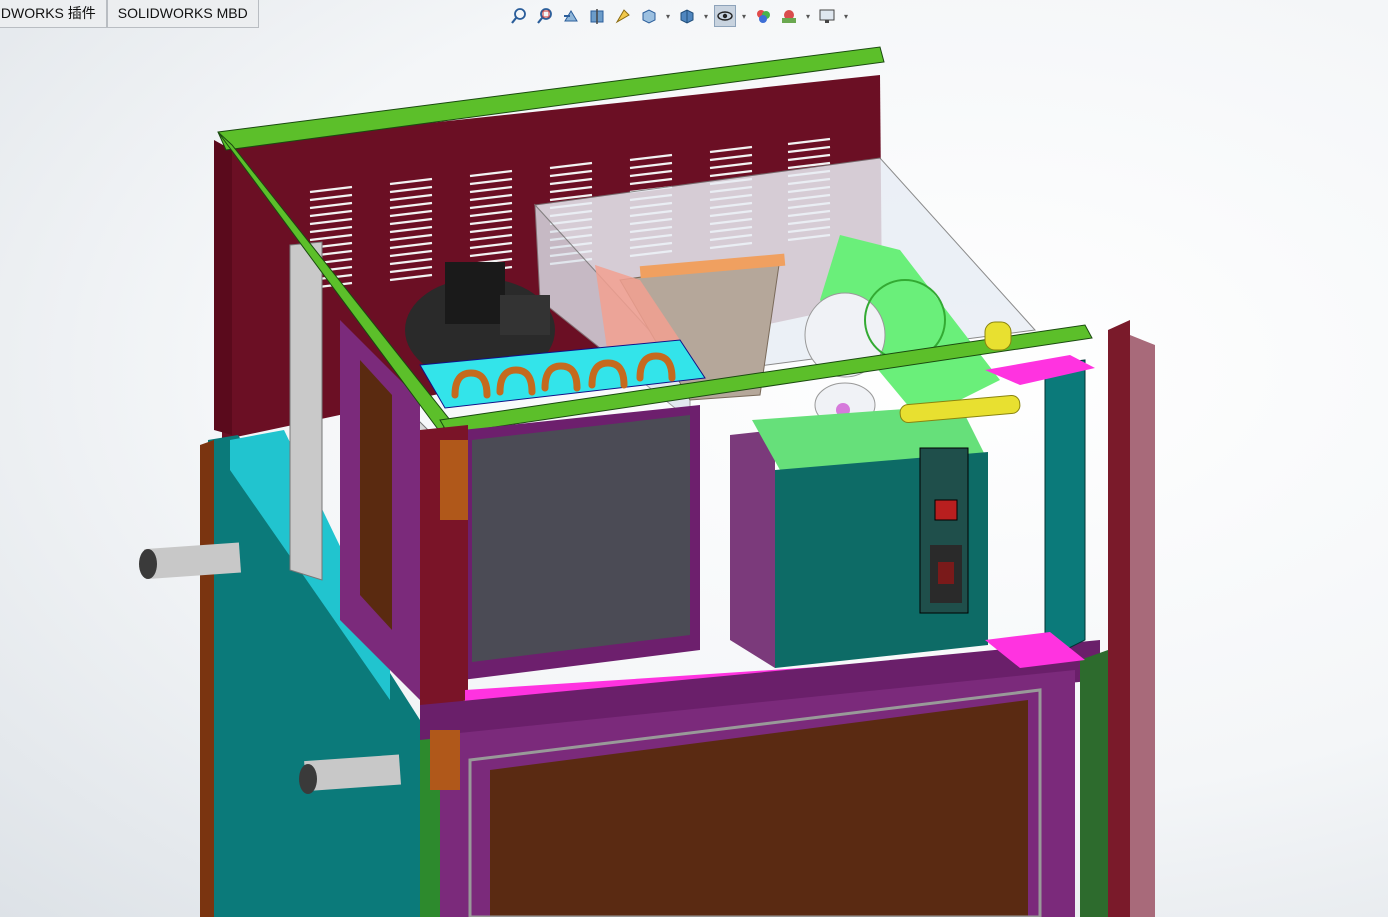 The height and width of the screenshot is (917, 1388). What do you see at coordinates (545, 16) in the screenshot?
I see `zoom-to-area-icon` at bounding box center [545, 16].